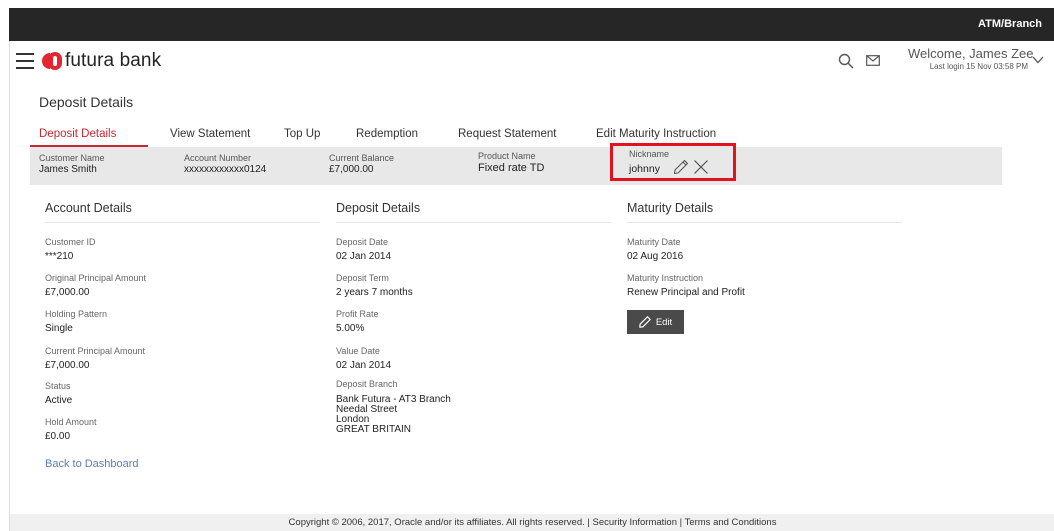 The height and width of the screenshot is (531, 1054). I want to click on field-value-date: Value Date 02 Jan 2014, so click(364, 358).